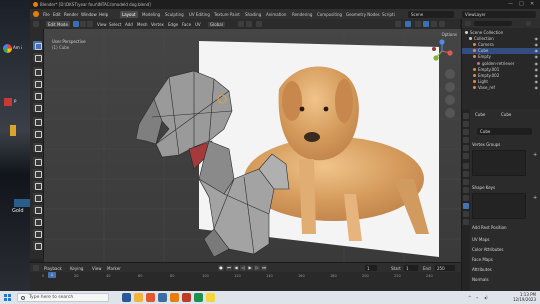  What do you see at coordinates (510, 4) in the screenshot?
I see `minimize-button: —` at bounding box center [510, 4].